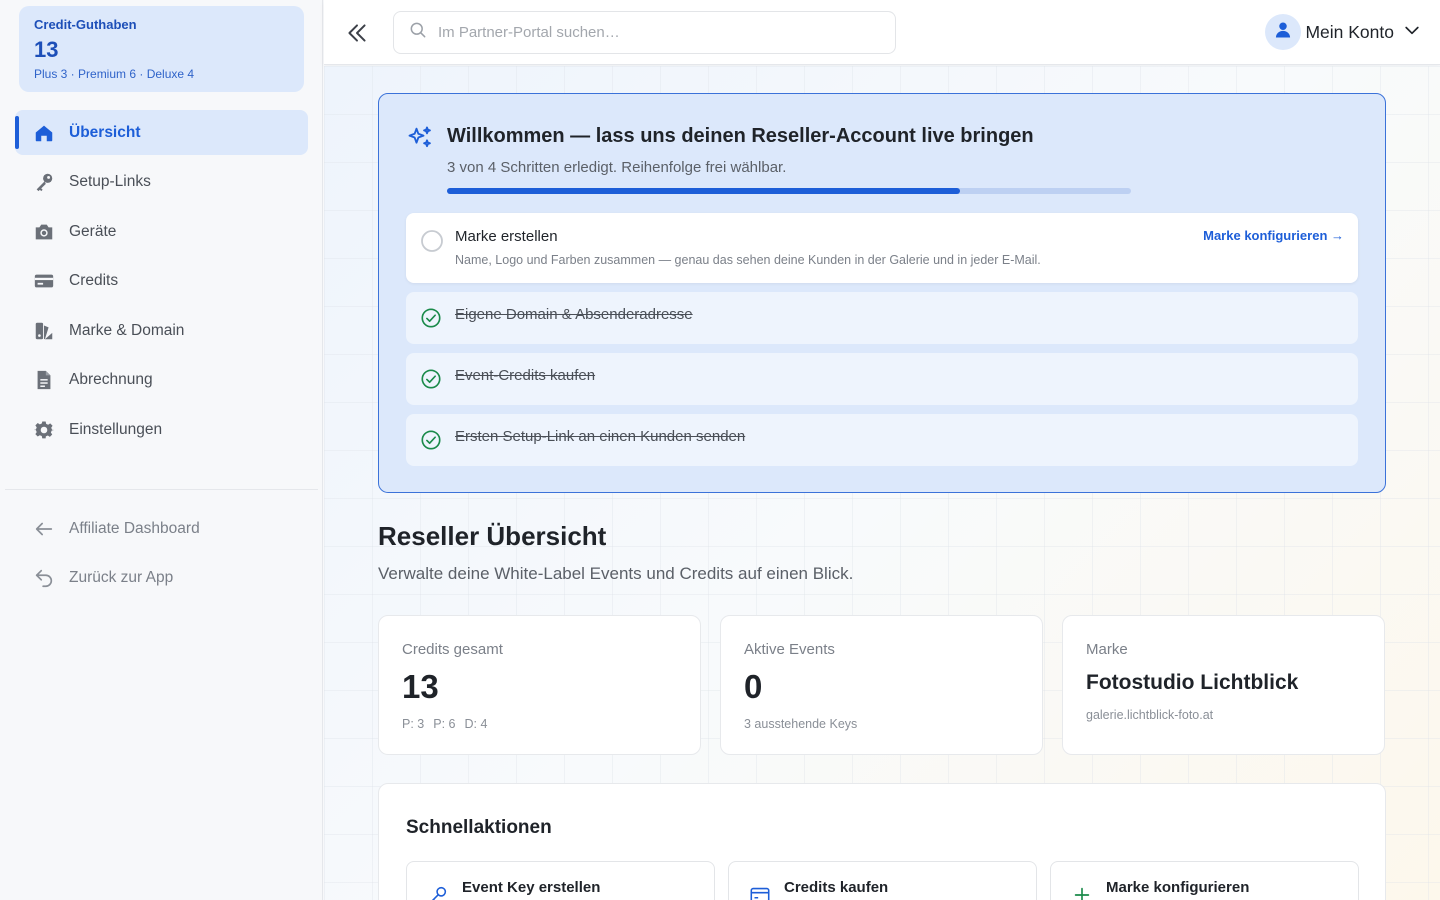 This screenshot has width=1440, height=900. I want to click on sidebar-divider, so click(161, 489).